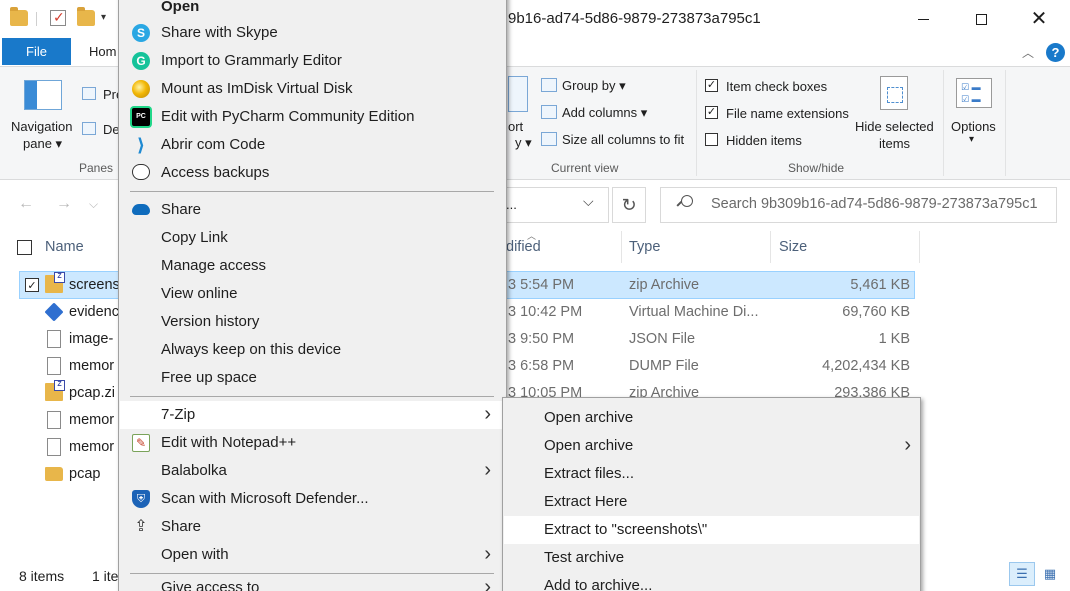 Image resolution: width=1070 pixels, height=591 pixels. What do you see at coordinates (19, 16) in the screenshot?
I see `folder-icon` at bounding box center [19, 16].